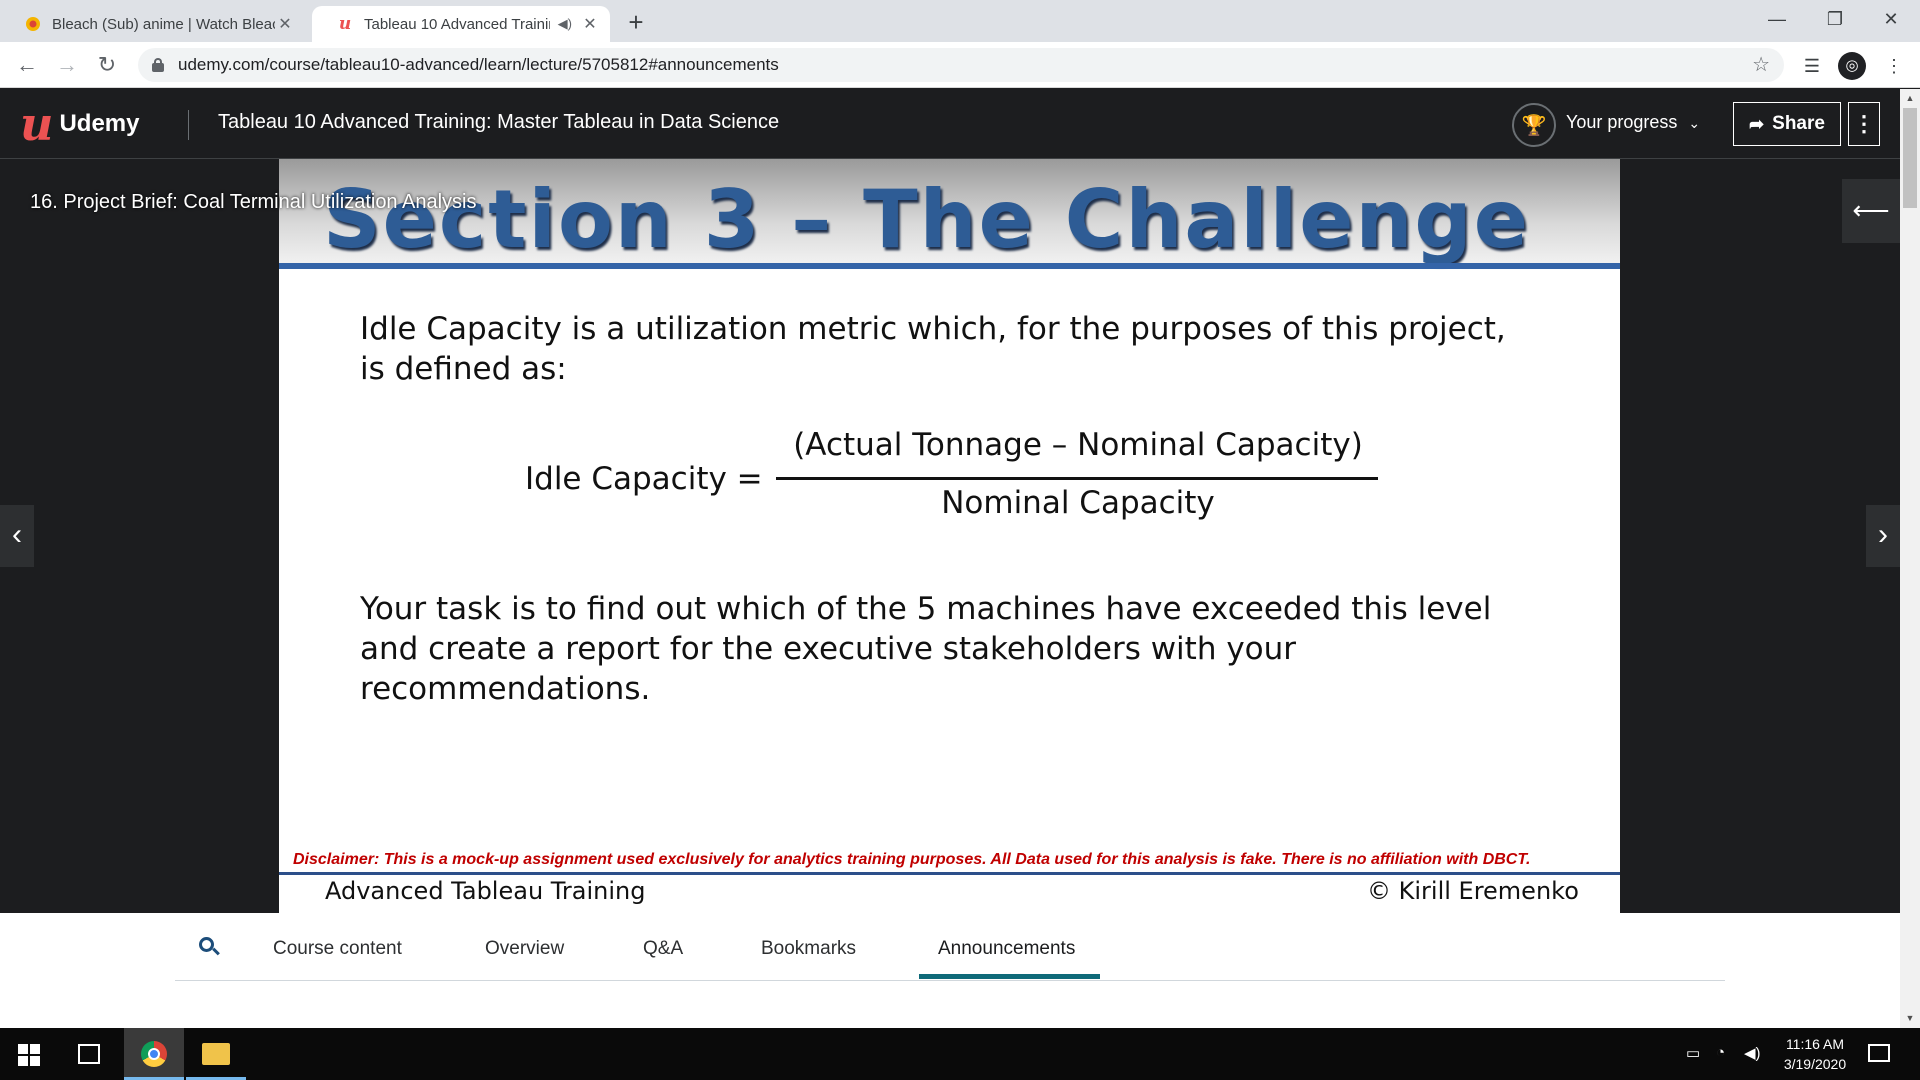  I want to click on formula-denominator: Nominal Capacity, so click(1078, 503).